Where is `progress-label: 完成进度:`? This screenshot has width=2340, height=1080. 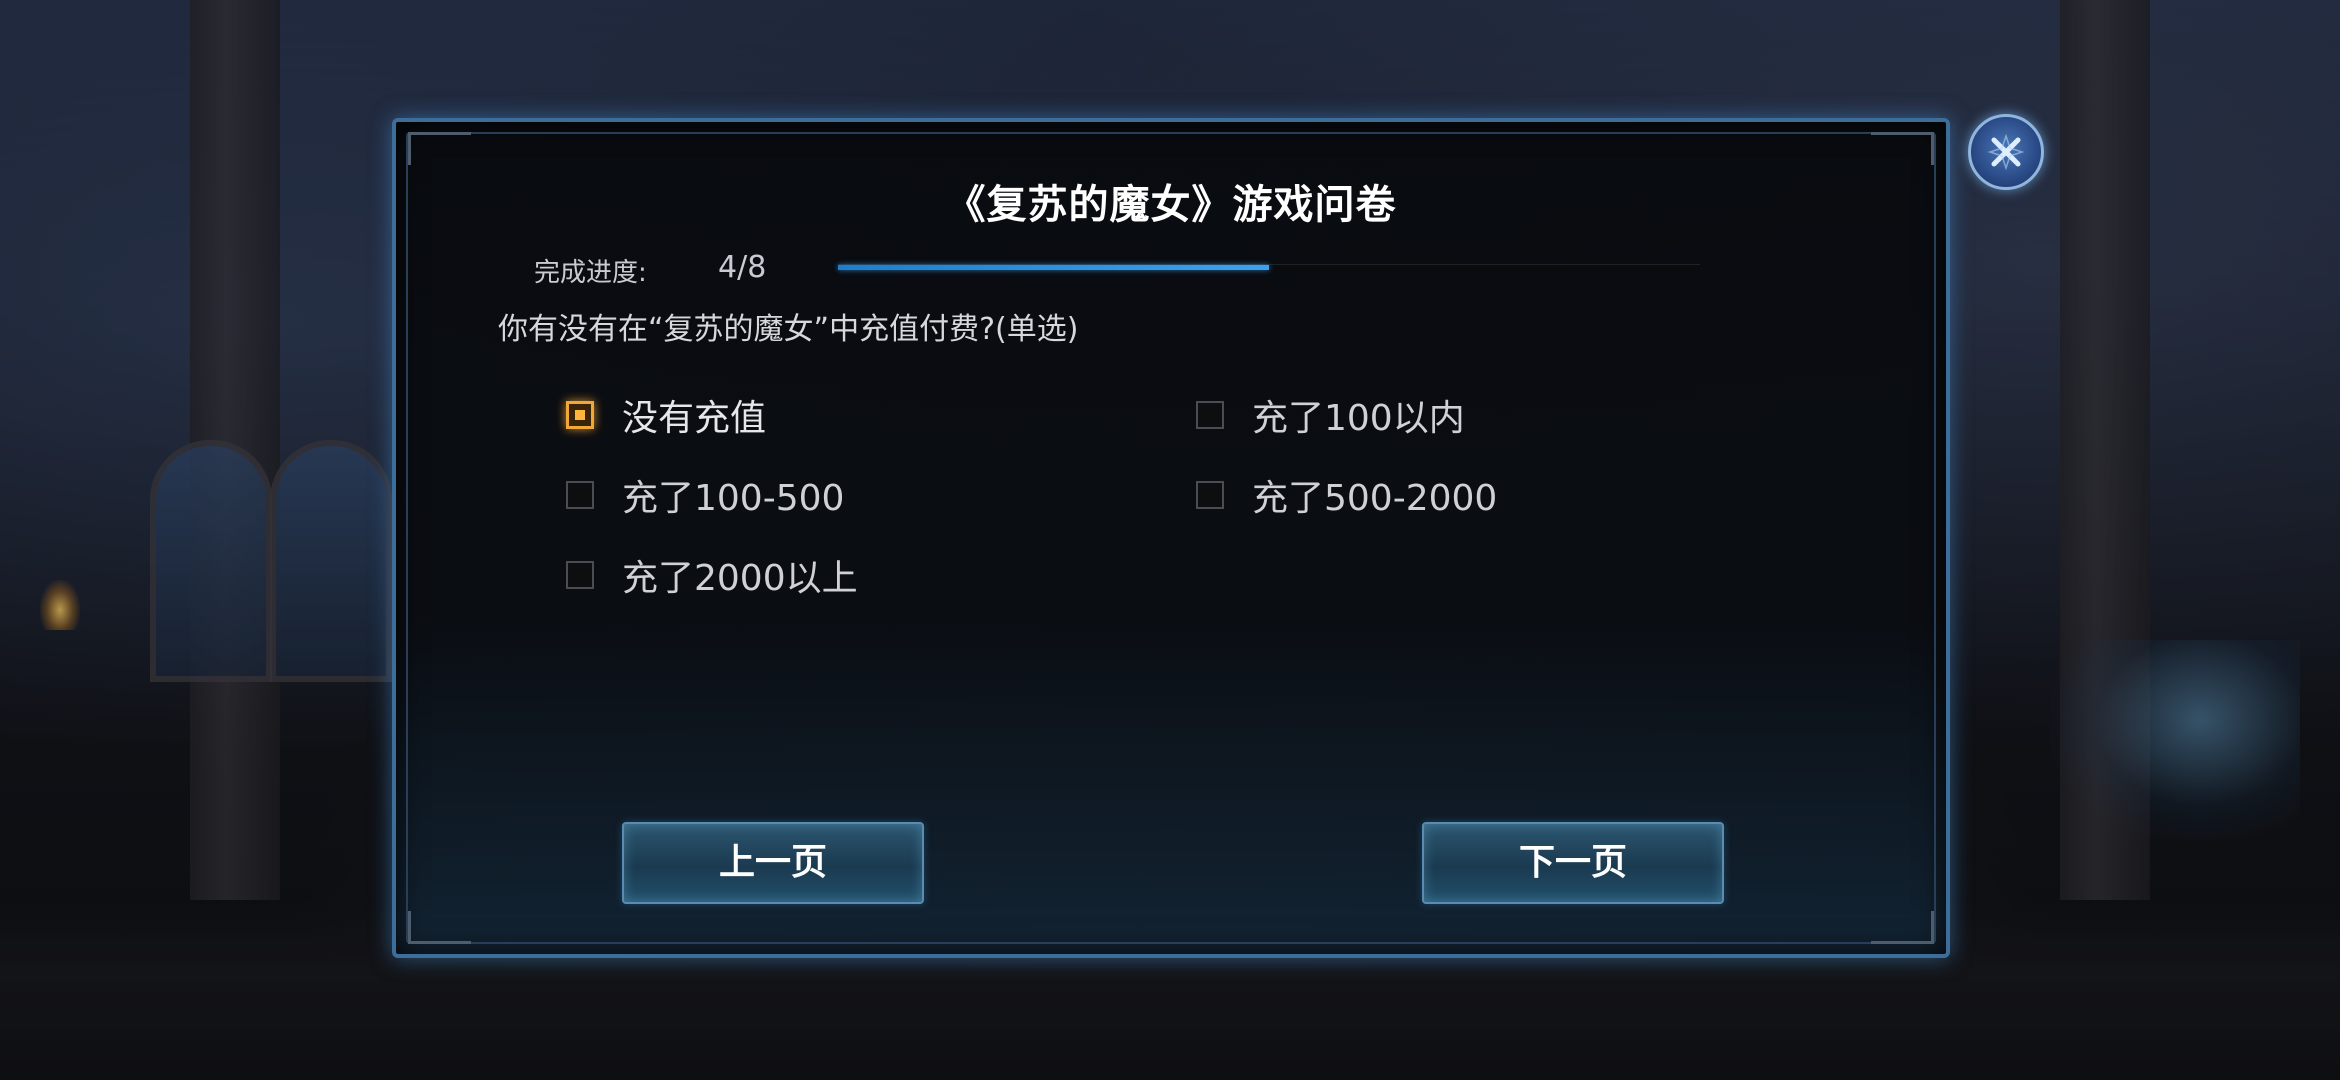 progress-label: 完成进度: is located at coordinates (590, 273).